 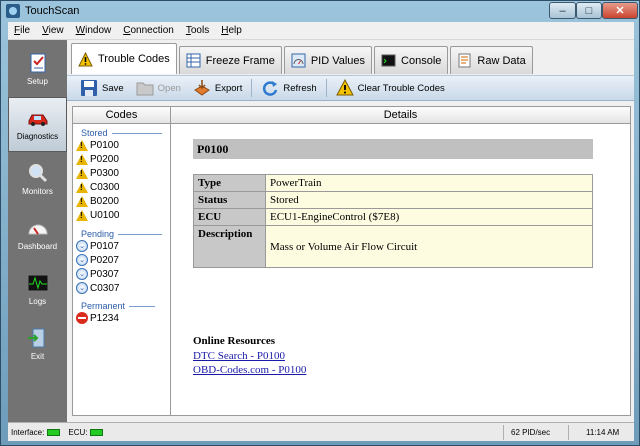 I want to click on menu-help: Help, so click(x=231, y=30).